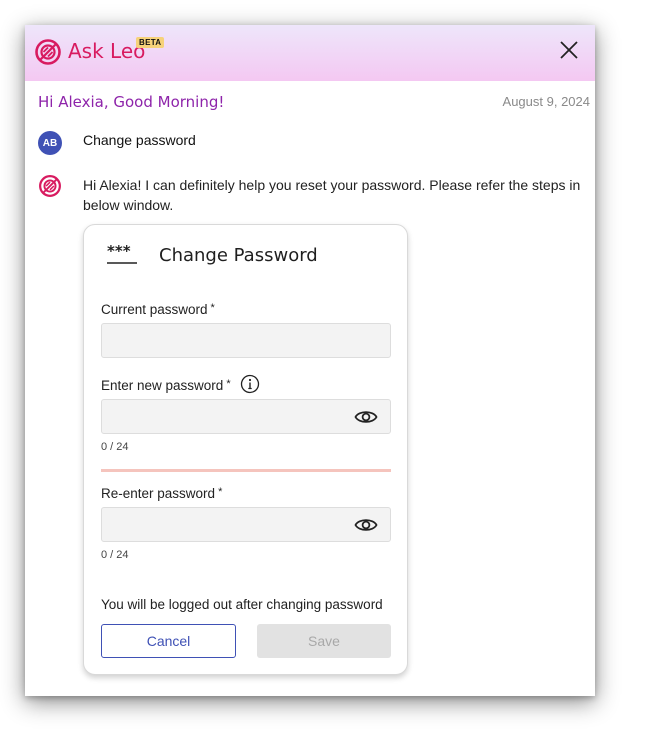  I want to click on reenter-password-input, so click(246, 524).